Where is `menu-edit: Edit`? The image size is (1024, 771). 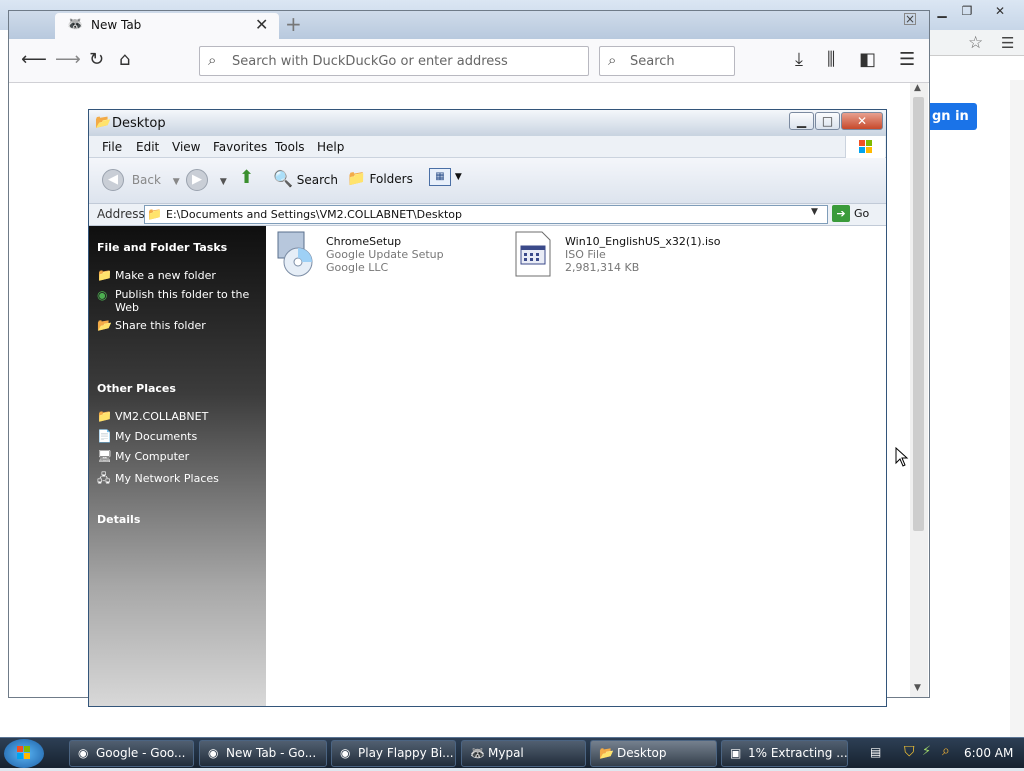
menu-edit: Edit is located at coordinates (147, 147).